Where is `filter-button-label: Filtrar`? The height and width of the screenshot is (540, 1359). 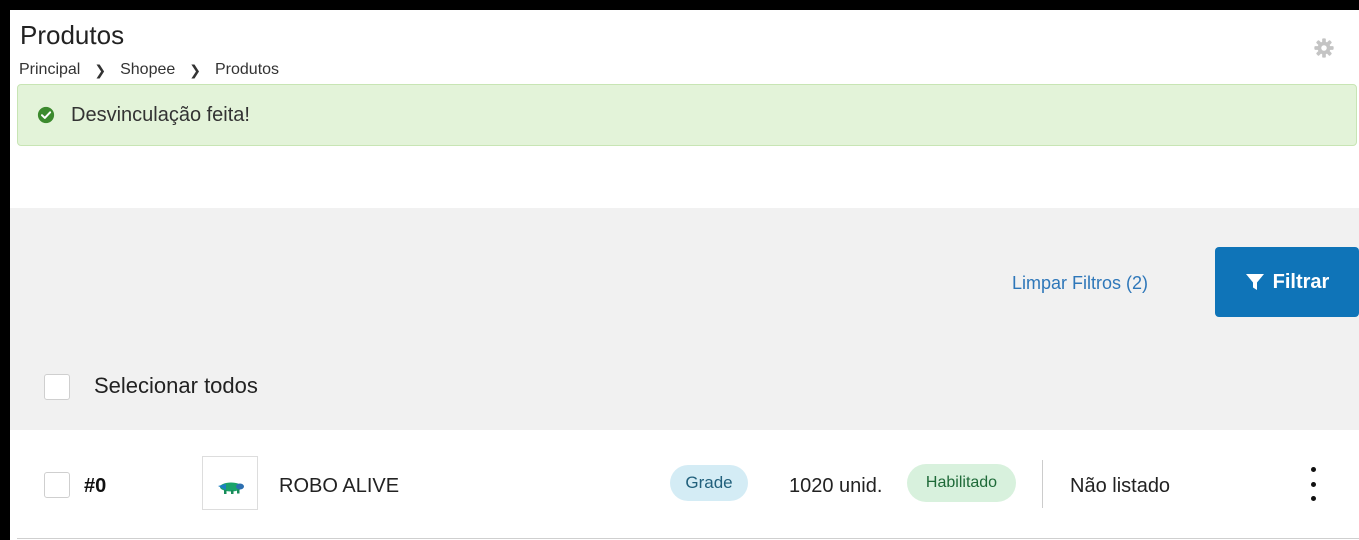
filter-button-label: Filtrar is located at coordinates (1301, 281).